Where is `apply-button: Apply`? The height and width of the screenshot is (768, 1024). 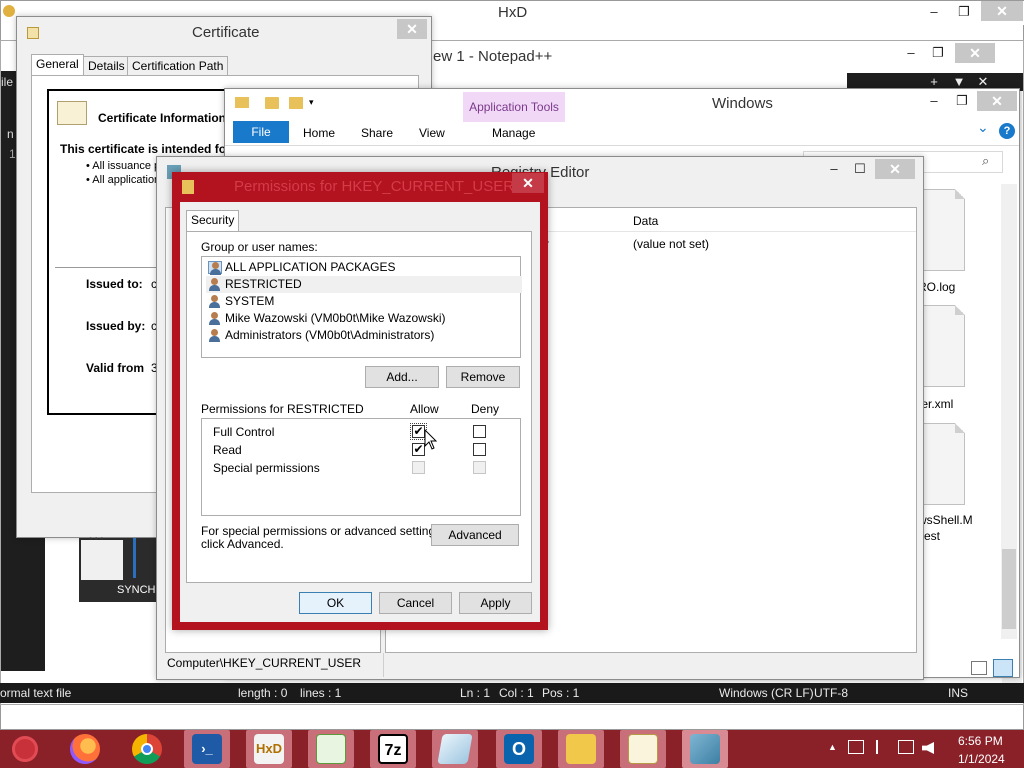
apply-button: Apply is located at coordinates (495, 603).